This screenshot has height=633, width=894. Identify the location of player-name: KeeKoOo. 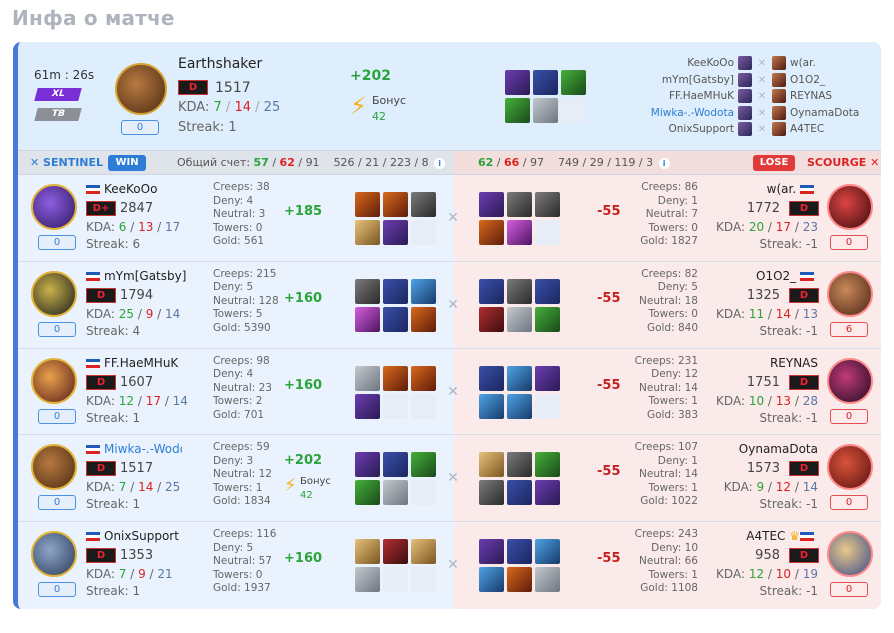
(121, 189).